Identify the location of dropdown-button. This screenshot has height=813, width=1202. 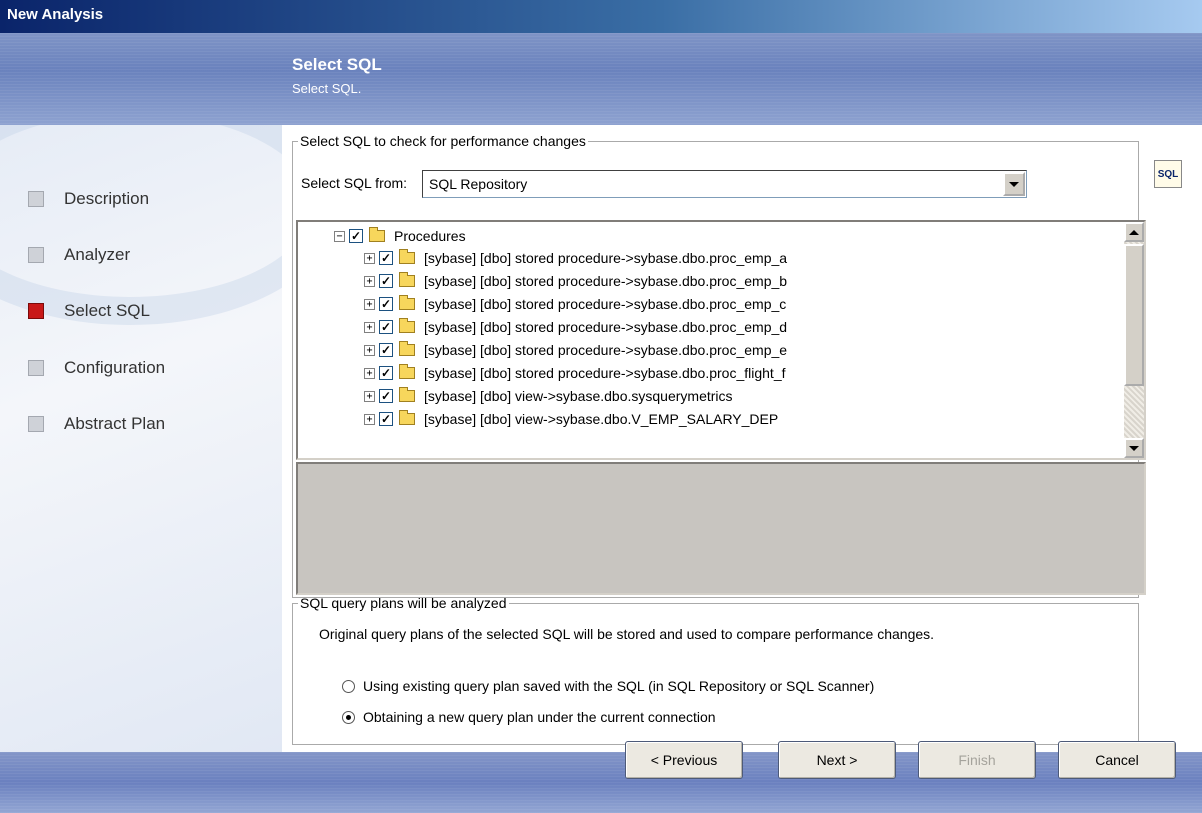
(1014, 184).